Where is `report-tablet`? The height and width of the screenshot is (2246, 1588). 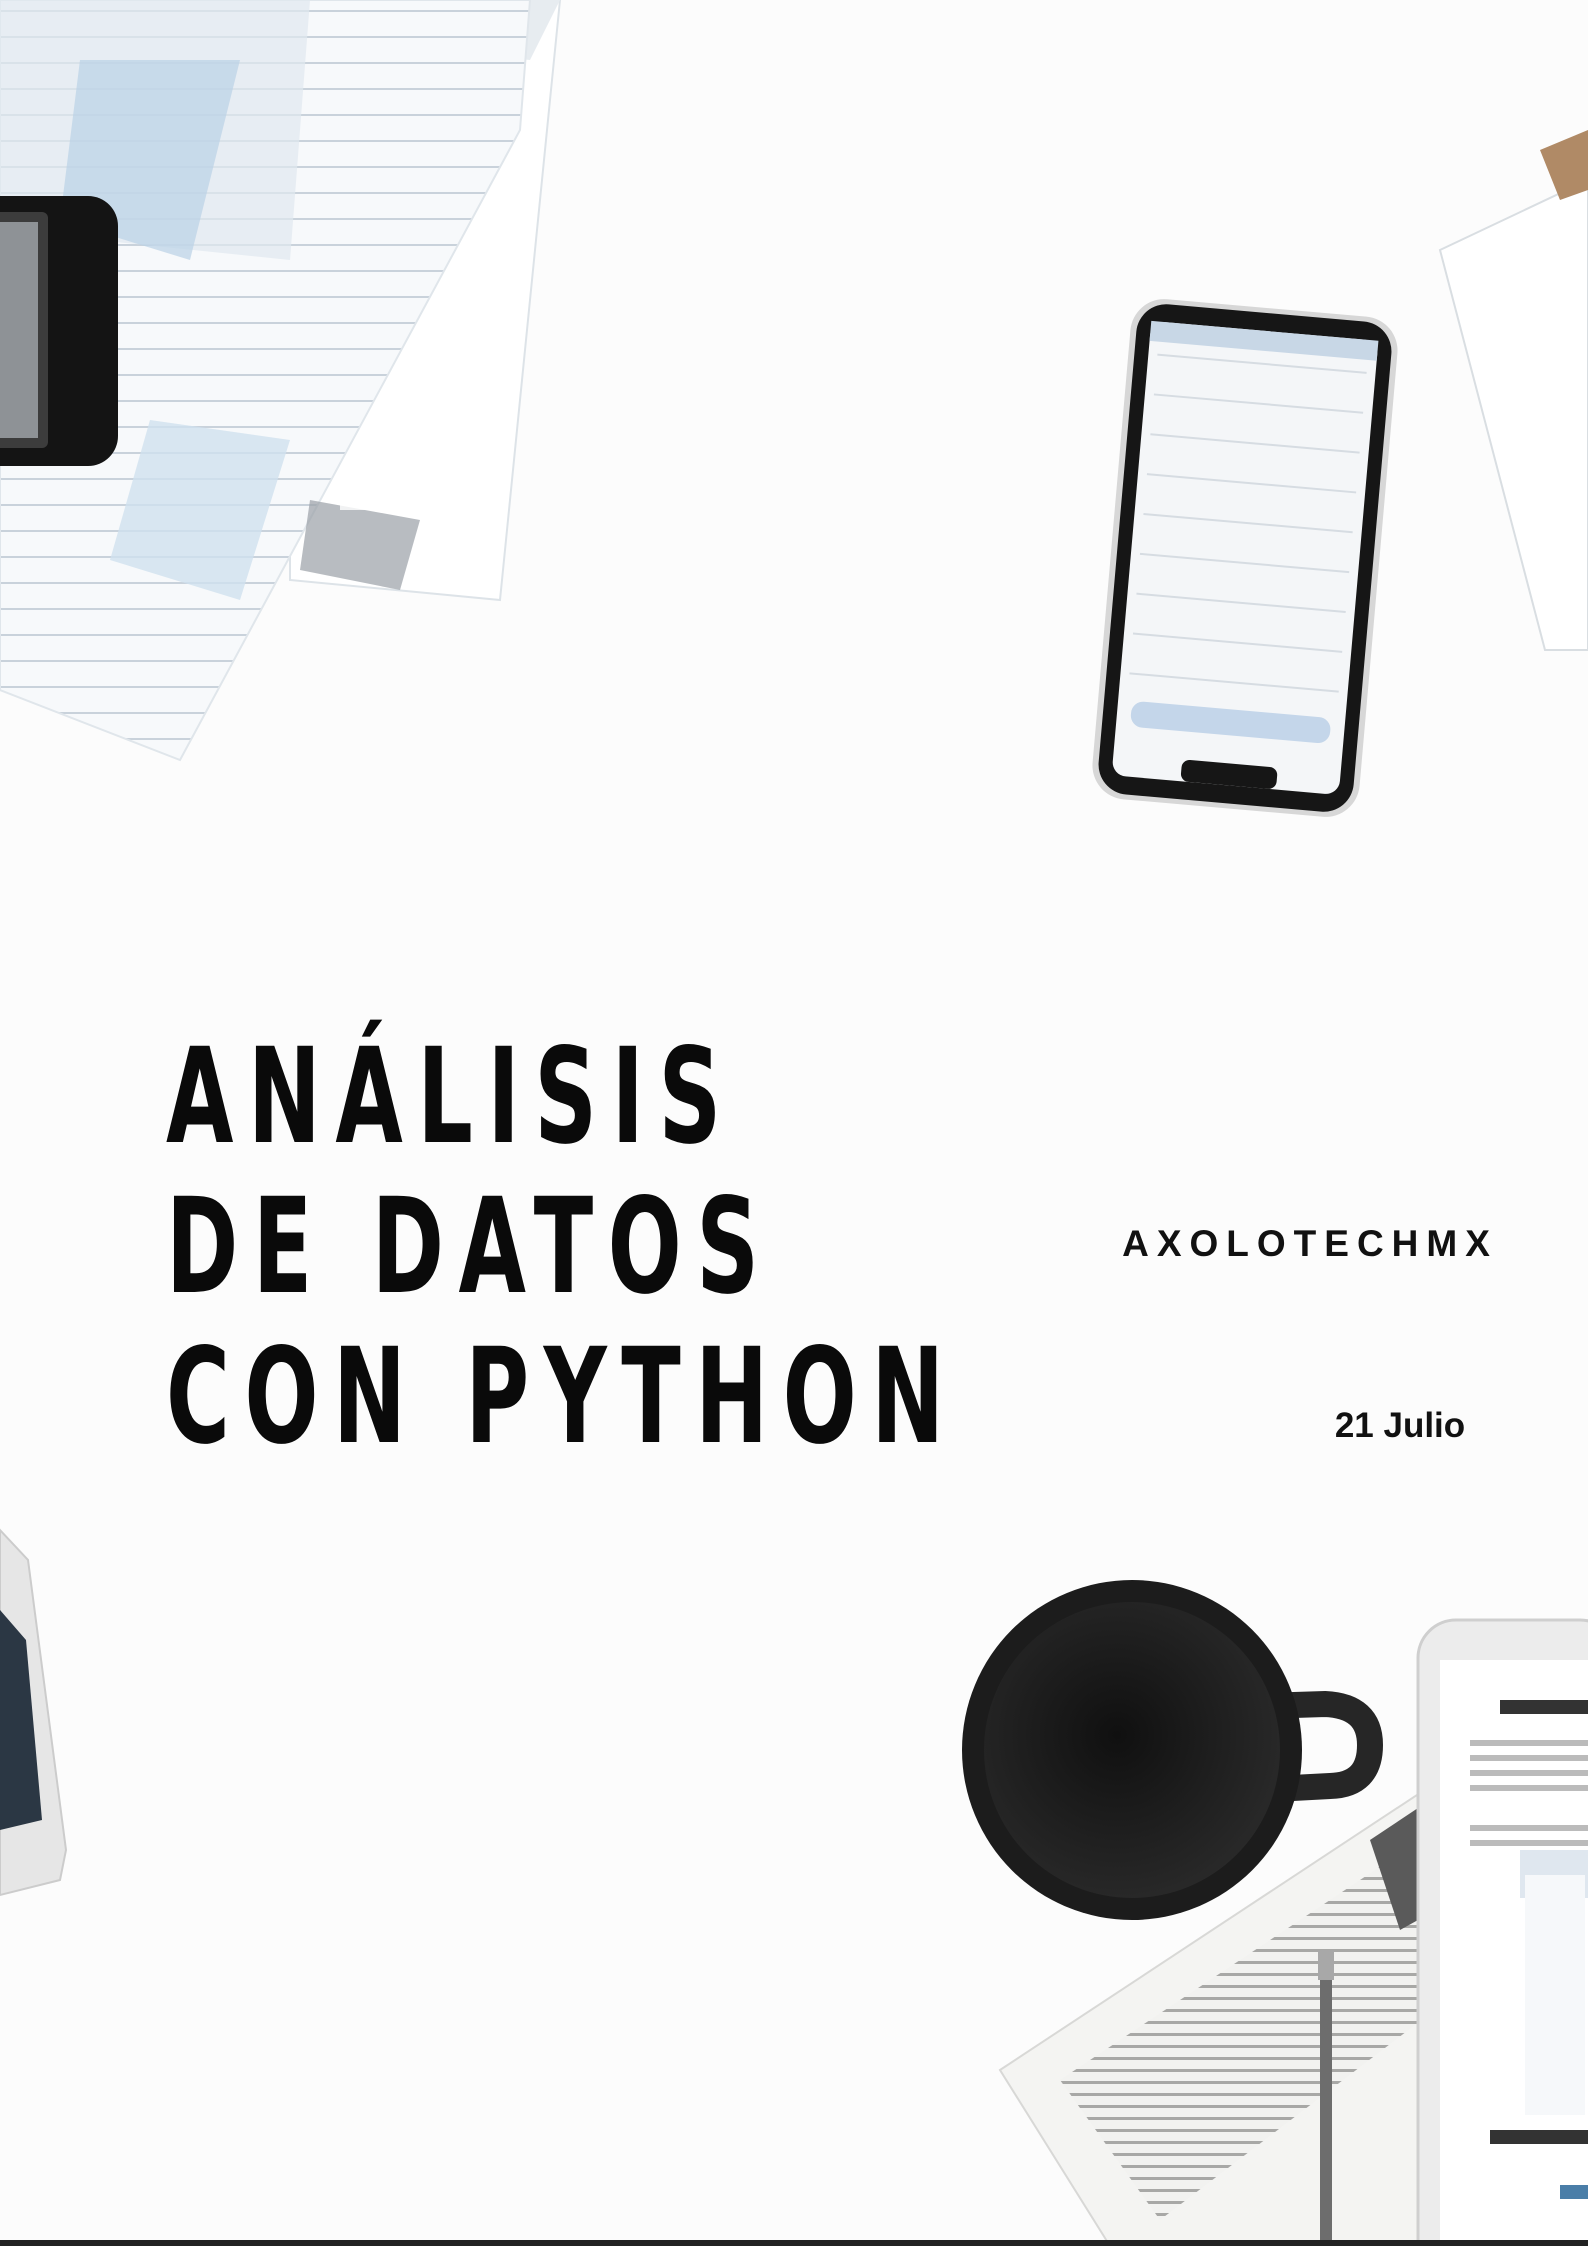 report-tablet is located at coordinates (1502, 1932).